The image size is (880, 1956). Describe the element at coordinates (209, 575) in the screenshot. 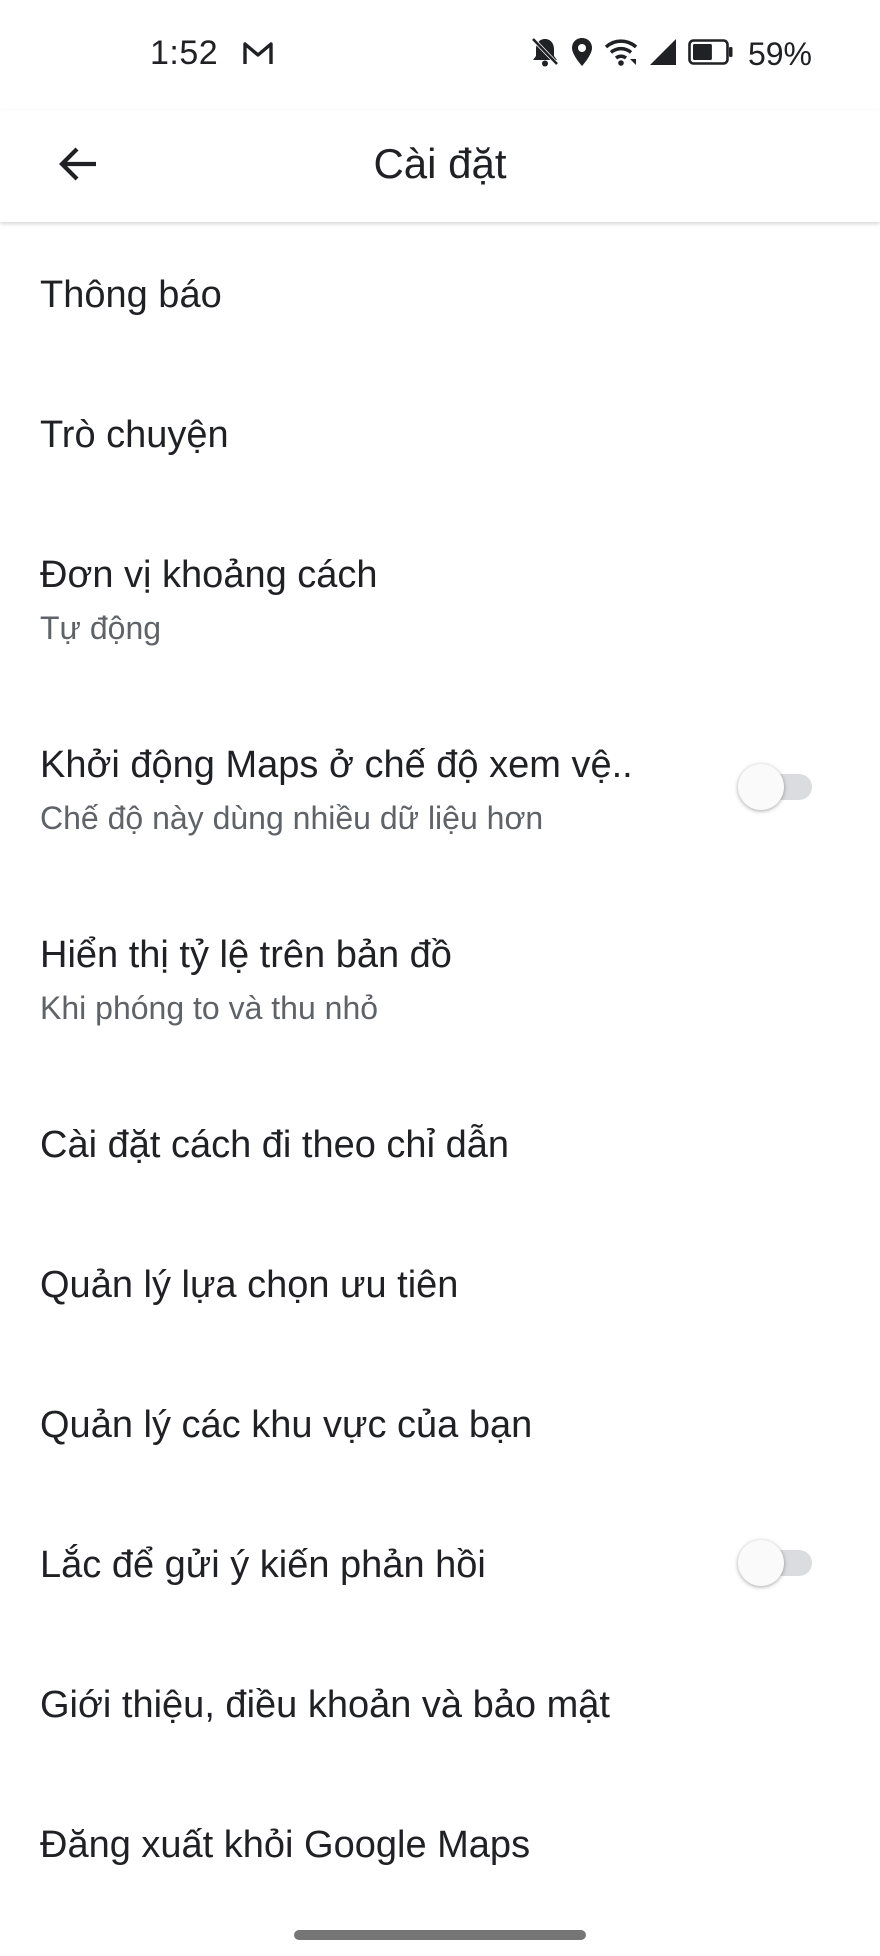

I see `settings-item-title: Đơn vị khoảng cách` at that location.